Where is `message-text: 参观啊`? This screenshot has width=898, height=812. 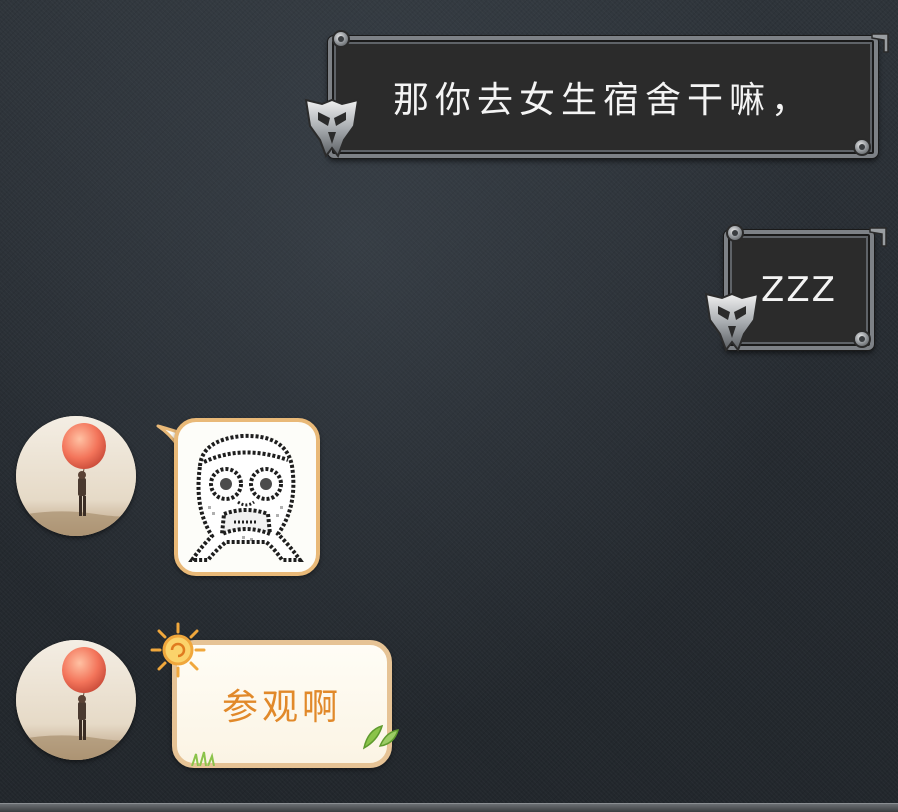
message-text: 参观啊 is located at coordinates (281, 707).